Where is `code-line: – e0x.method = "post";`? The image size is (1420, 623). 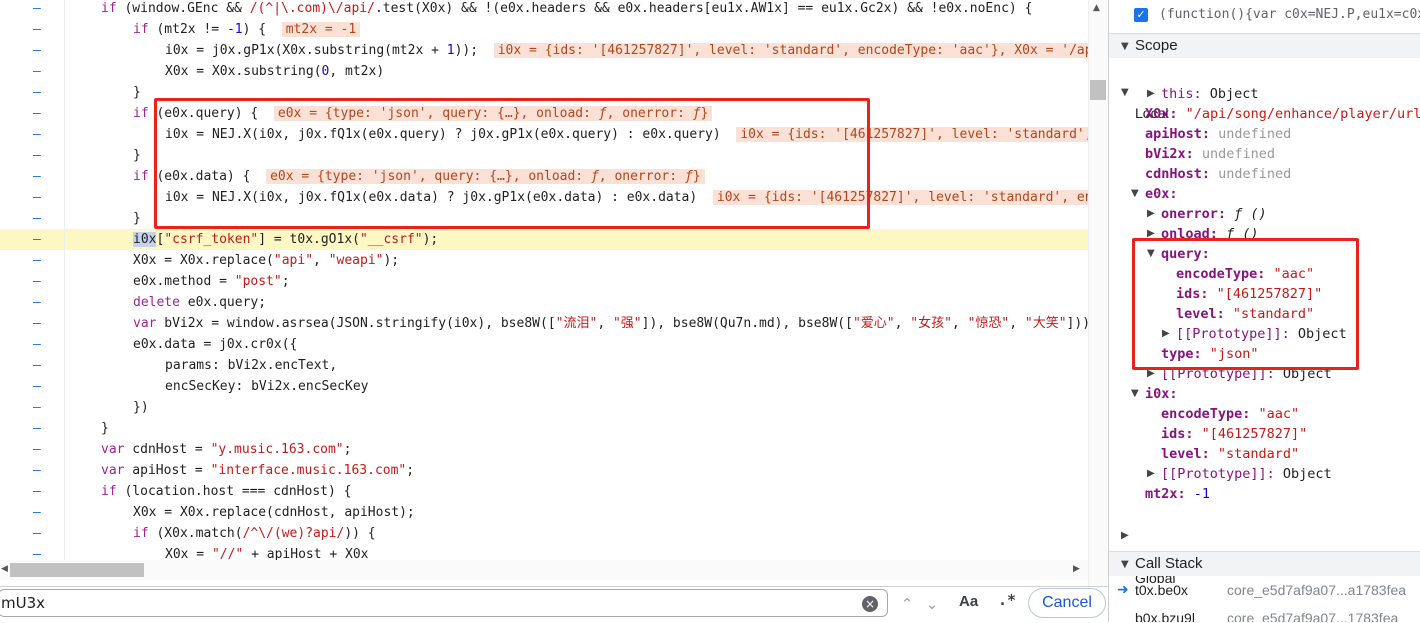
code-line: – e0x.method = "post"; is located at coordinates (554, 281).